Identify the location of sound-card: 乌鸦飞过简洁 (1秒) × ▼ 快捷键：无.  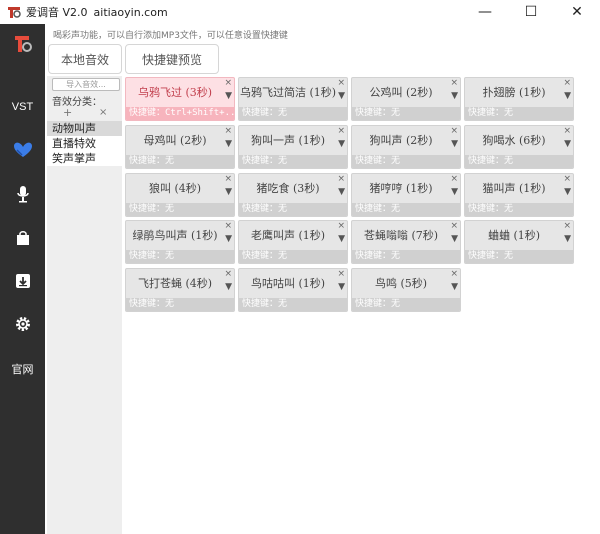
(293, 99).